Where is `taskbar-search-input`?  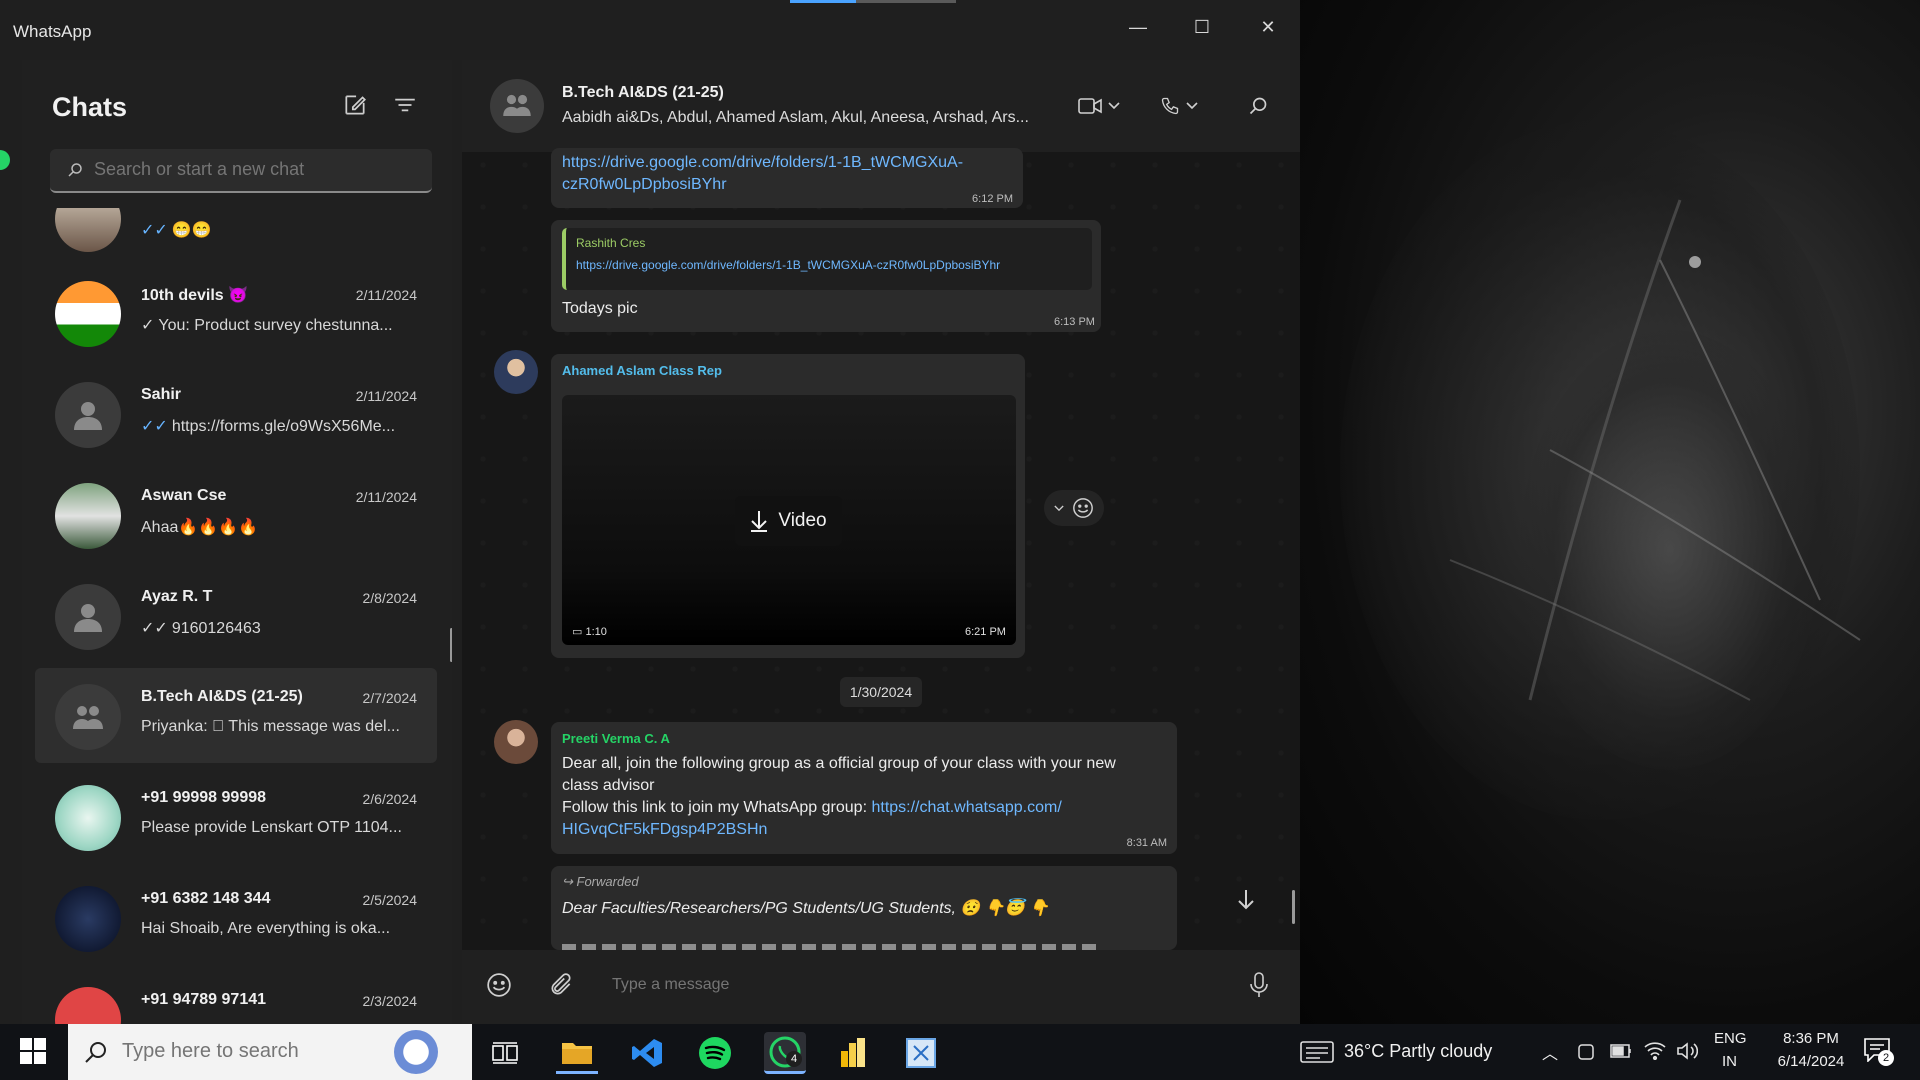 taskbar-search-input is located at coordinates (237, 1051).